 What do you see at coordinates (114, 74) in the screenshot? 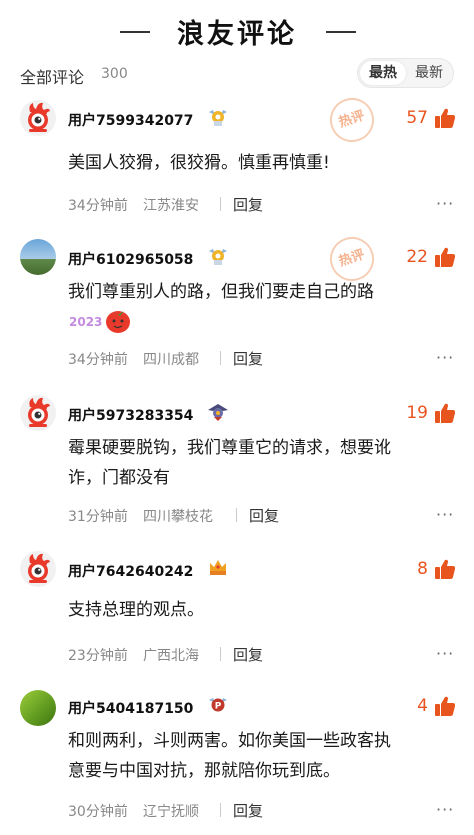
I see `comment-count: 300` at bounding box center [114, 74].